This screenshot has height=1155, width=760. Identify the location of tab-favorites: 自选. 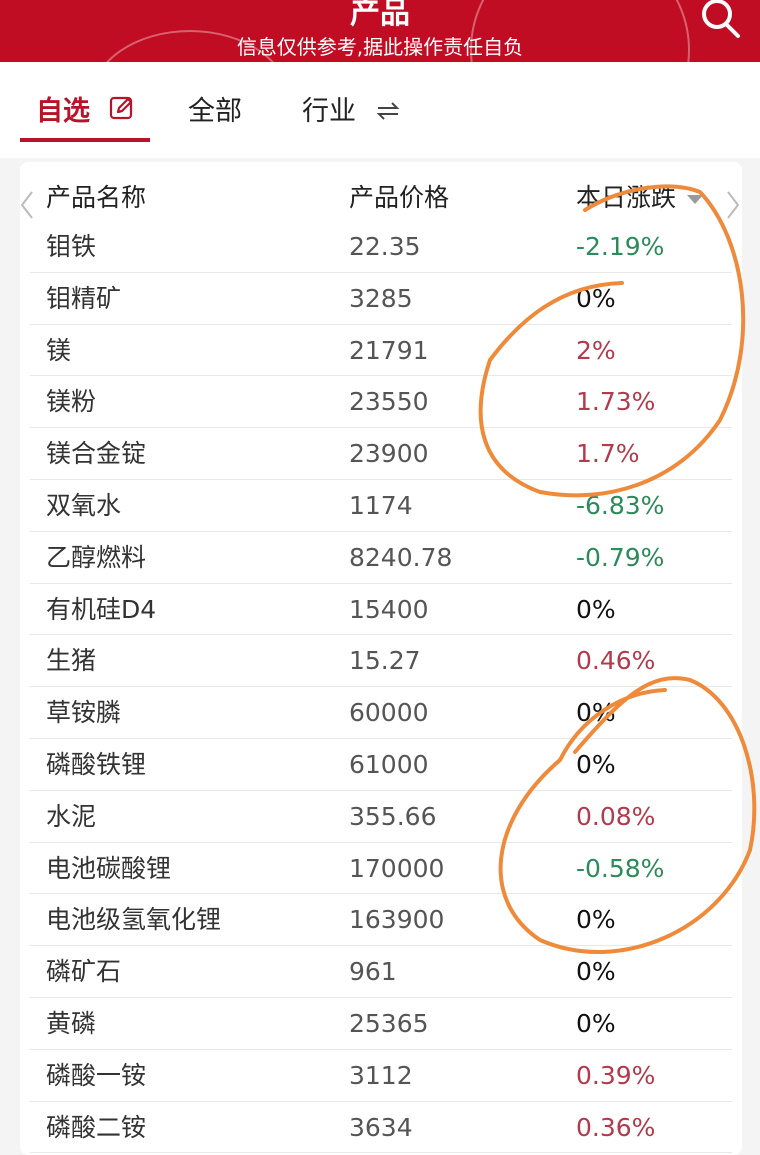
(85, 112).